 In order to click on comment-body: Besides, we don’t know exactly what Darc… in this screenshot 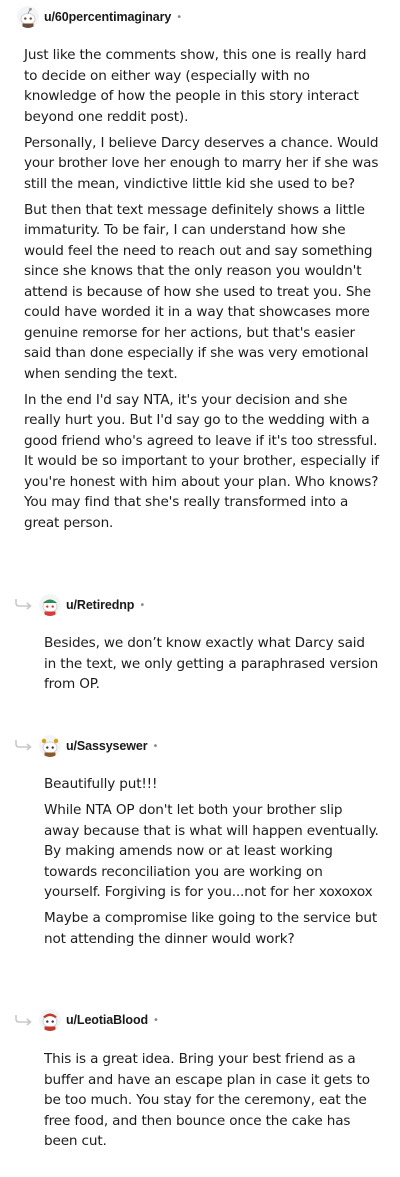, I will do `click(211, 666)`.